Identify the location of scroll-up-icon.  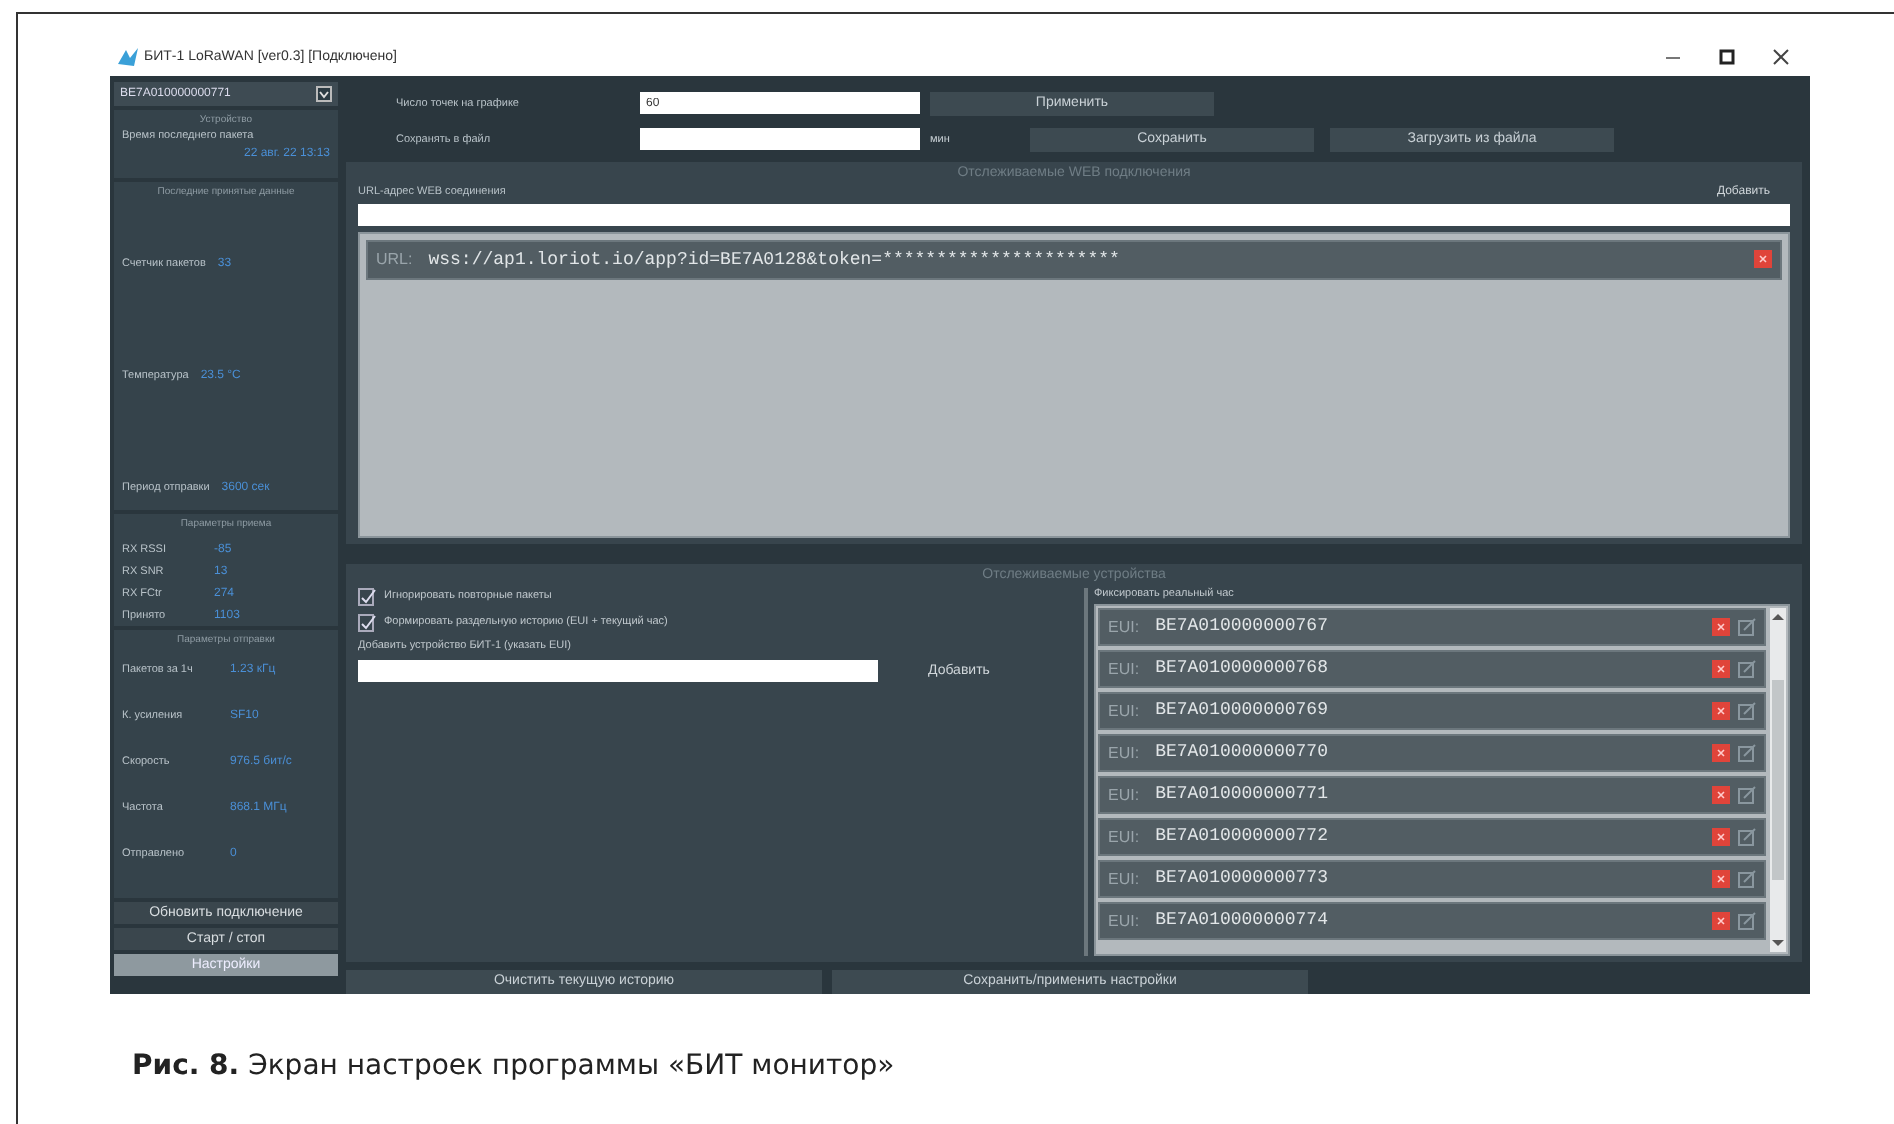
(1778, 616).